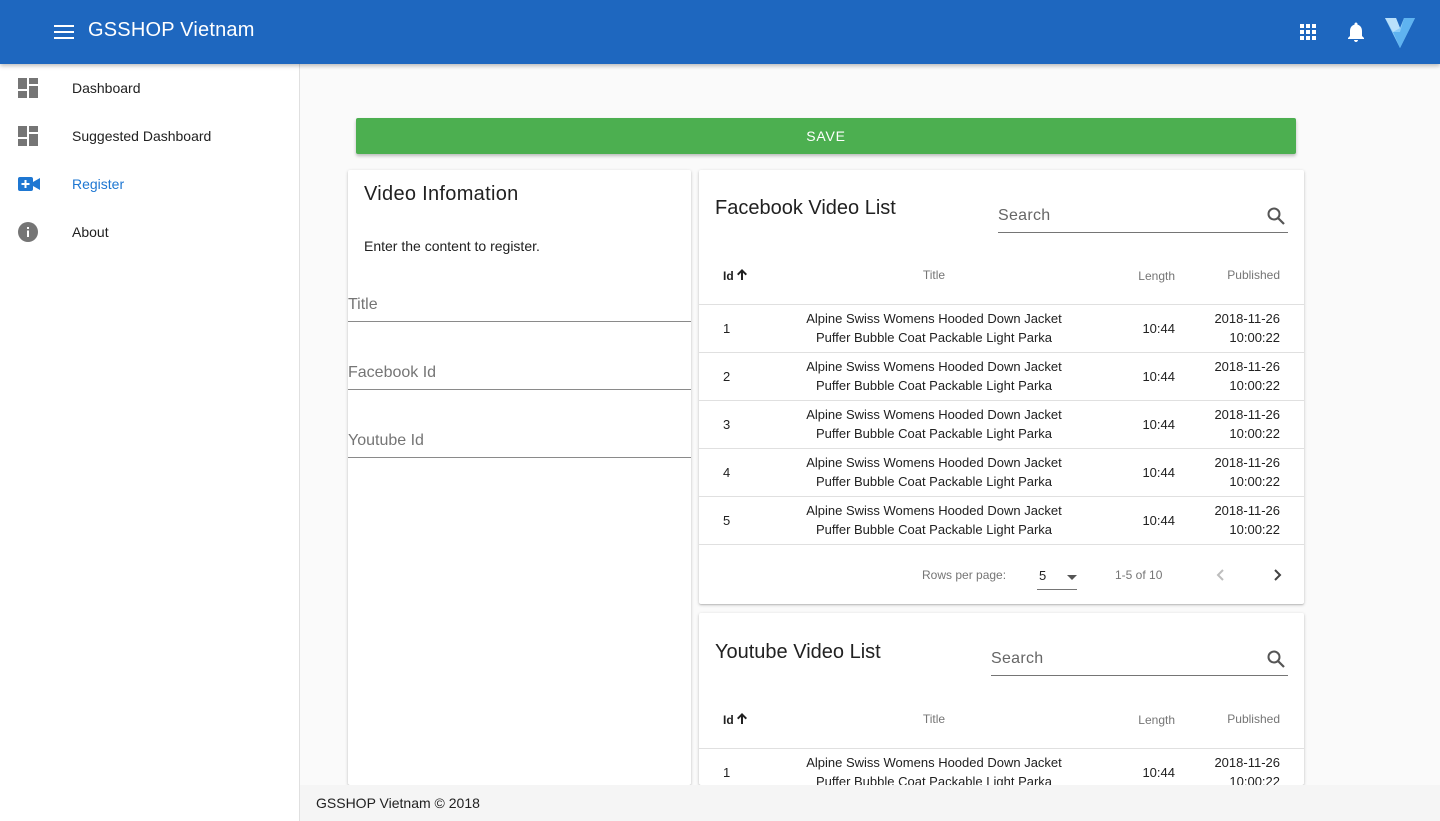  What do you see at coordinates (1220, 575) in the screenshot?
I see `chevron-left-icon` at bounding box center [1220, 575].